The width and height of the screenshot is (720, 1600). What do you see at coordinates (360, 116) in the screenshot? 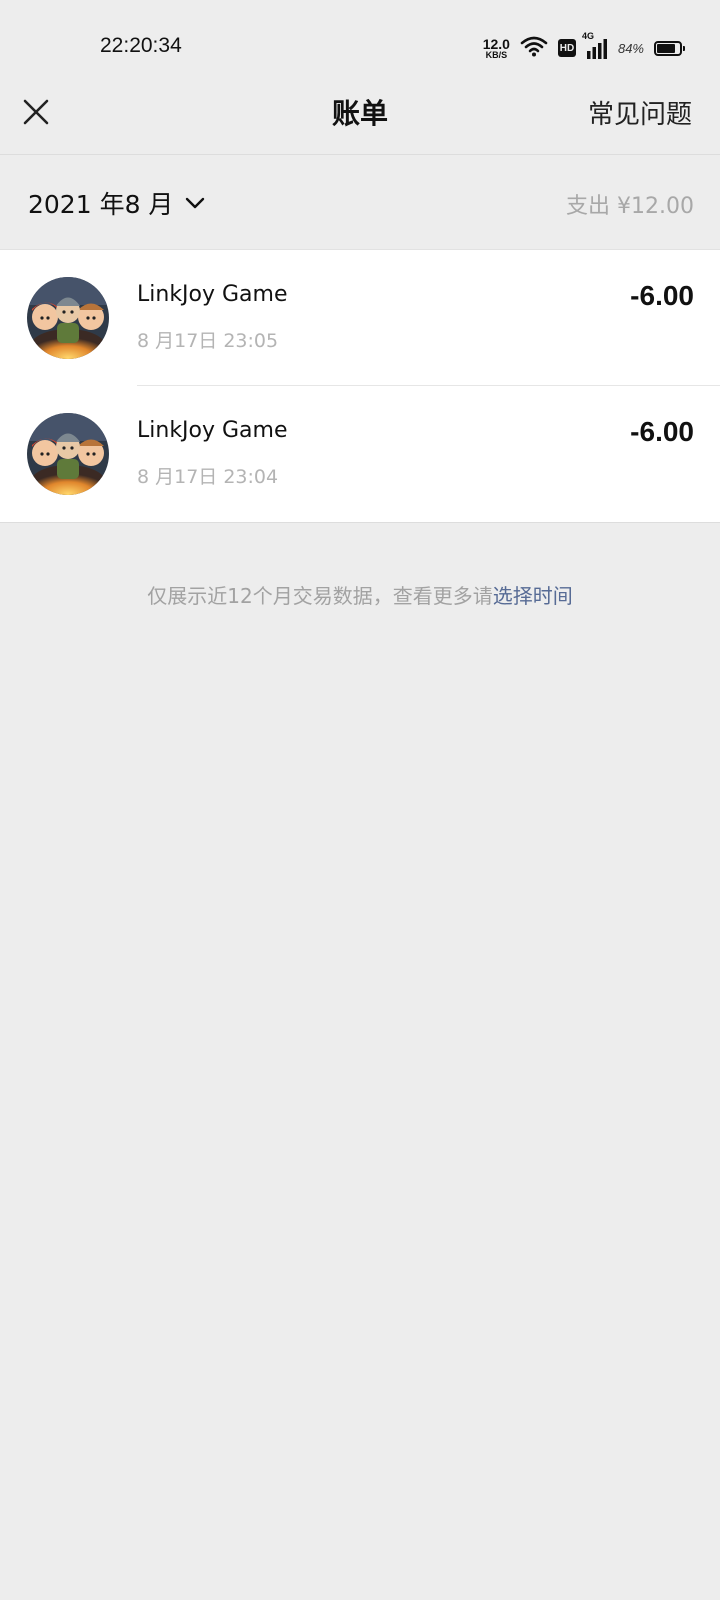
I see `nav-bar: 账单 常见问题` at bounding box center [360, 116].